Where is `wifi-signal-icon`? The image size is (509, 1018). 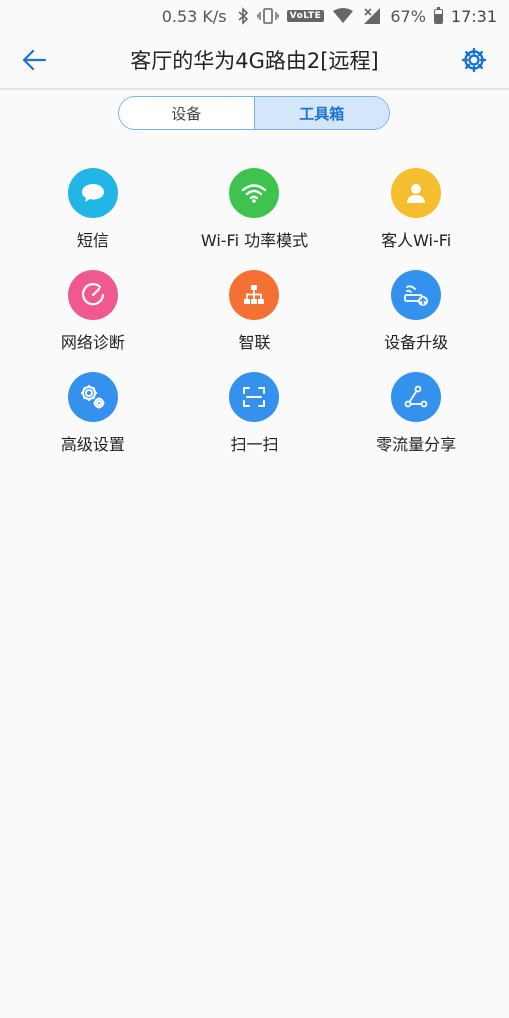 wifi-signal-icon is located at coordinates (343, 16).